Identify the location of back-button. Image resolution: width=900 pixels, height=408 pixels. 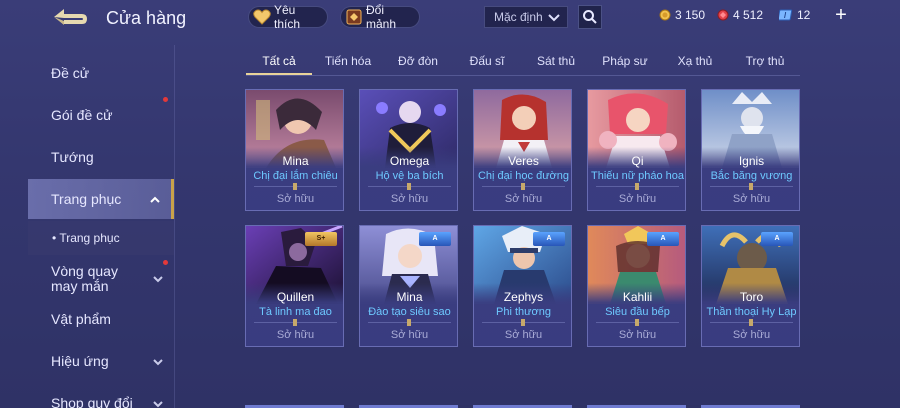
(70, 17).